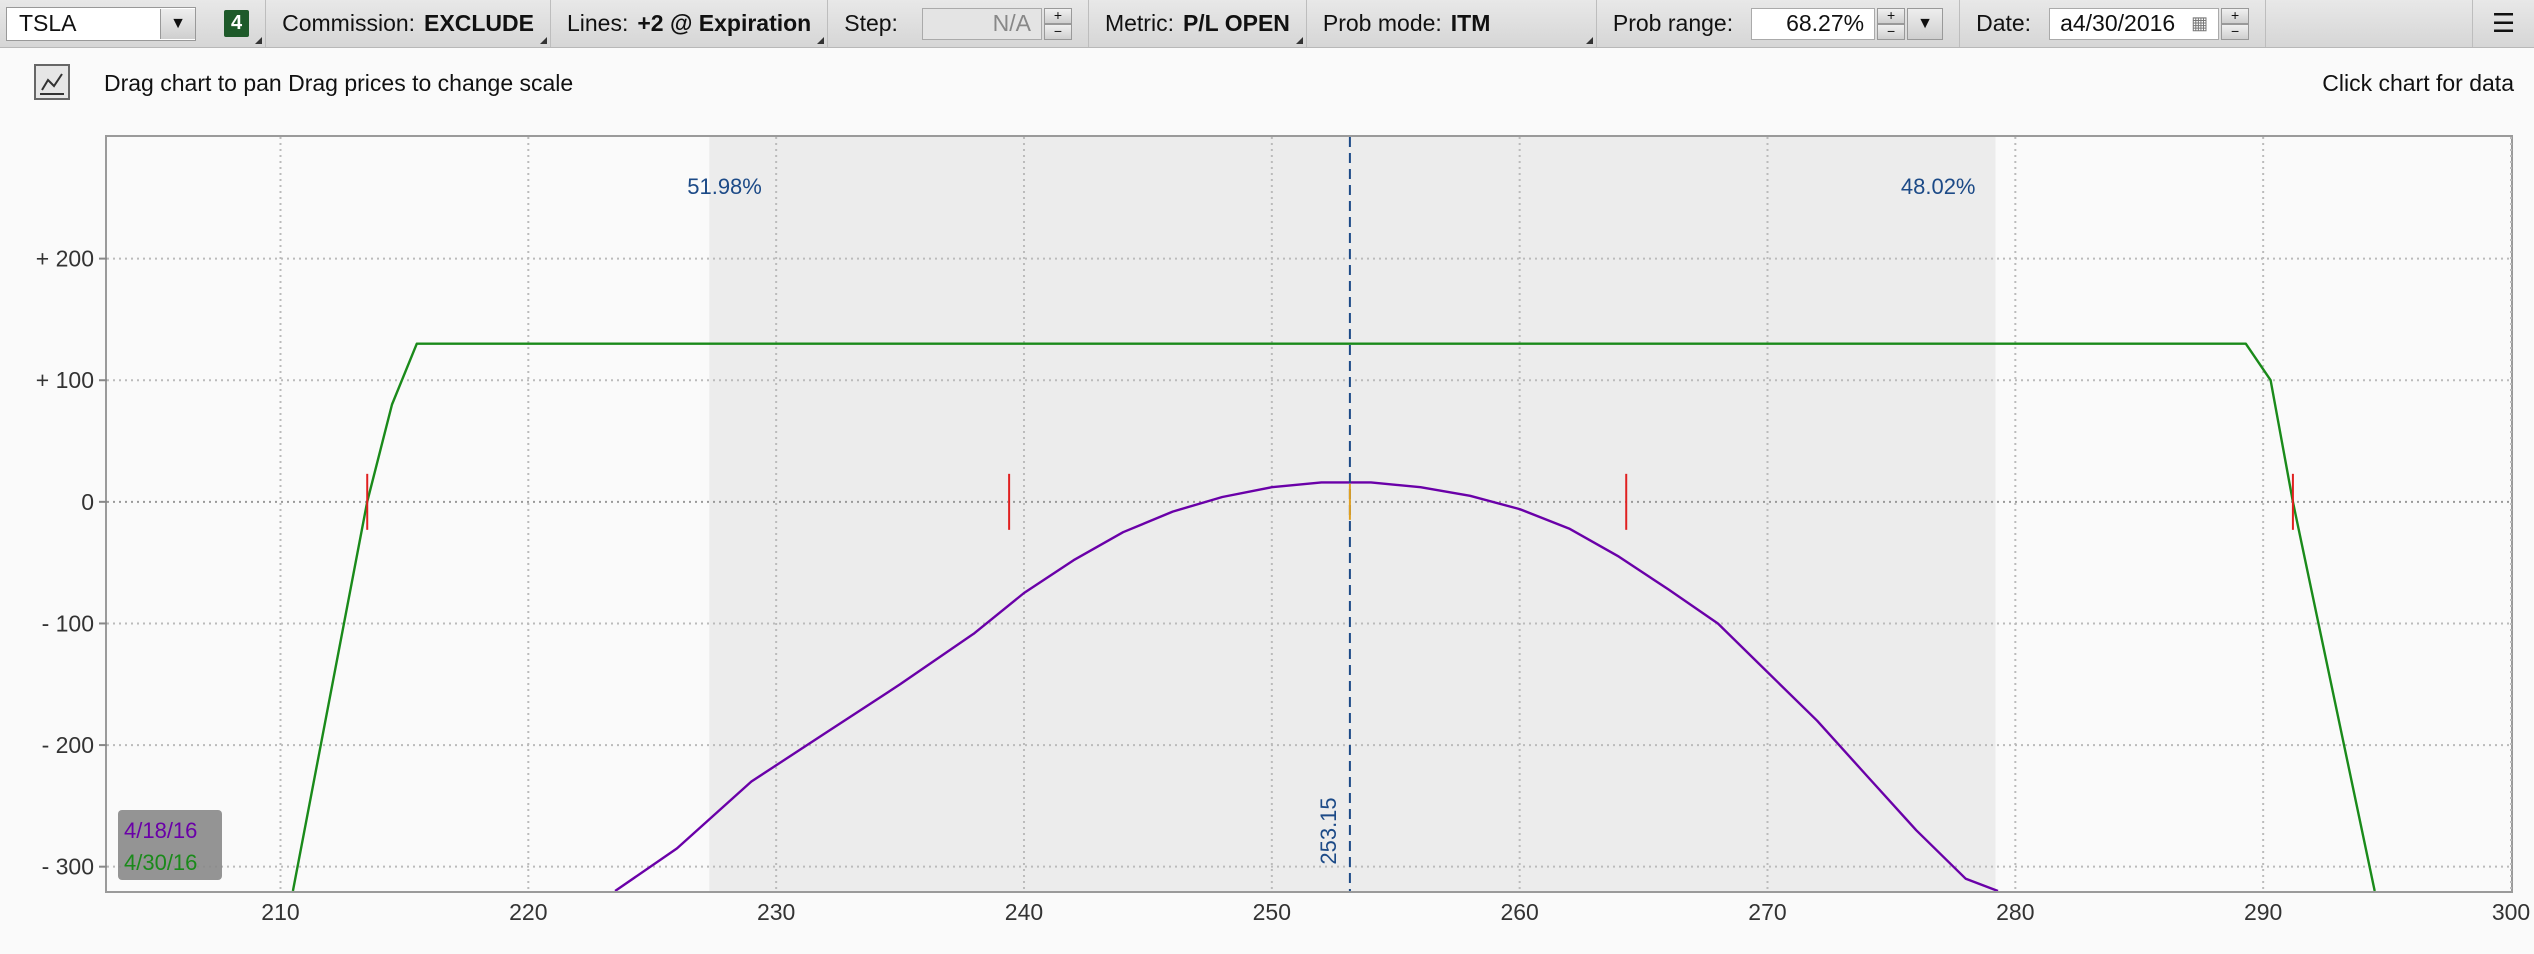  Describe the element at coordinates (2263, 912) in the screenshot. I see `x-tick-label: 290` at that location.